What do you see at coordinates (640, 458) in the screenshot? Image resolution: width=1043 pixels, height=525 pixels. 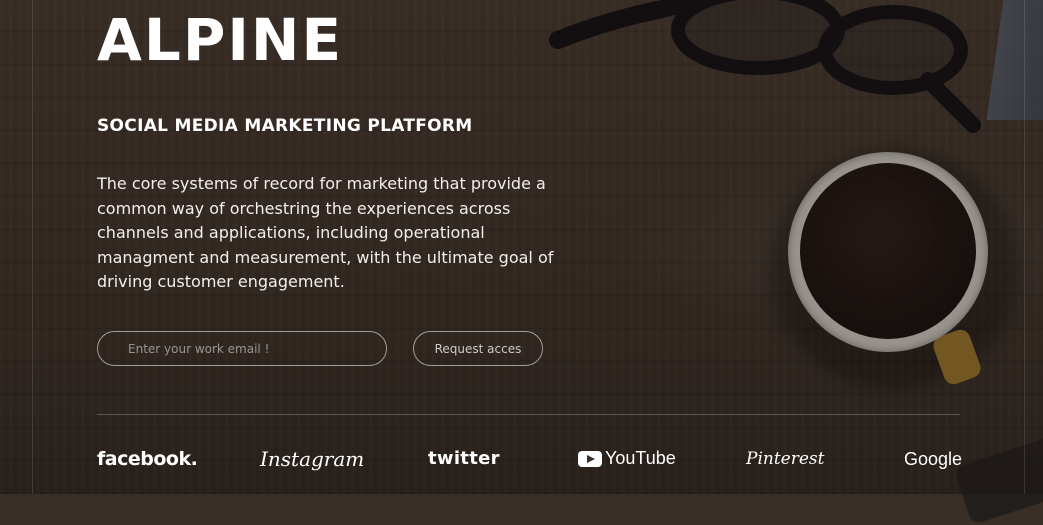 I see `youtube-label: YouTube` at bounding box center [640, 458].